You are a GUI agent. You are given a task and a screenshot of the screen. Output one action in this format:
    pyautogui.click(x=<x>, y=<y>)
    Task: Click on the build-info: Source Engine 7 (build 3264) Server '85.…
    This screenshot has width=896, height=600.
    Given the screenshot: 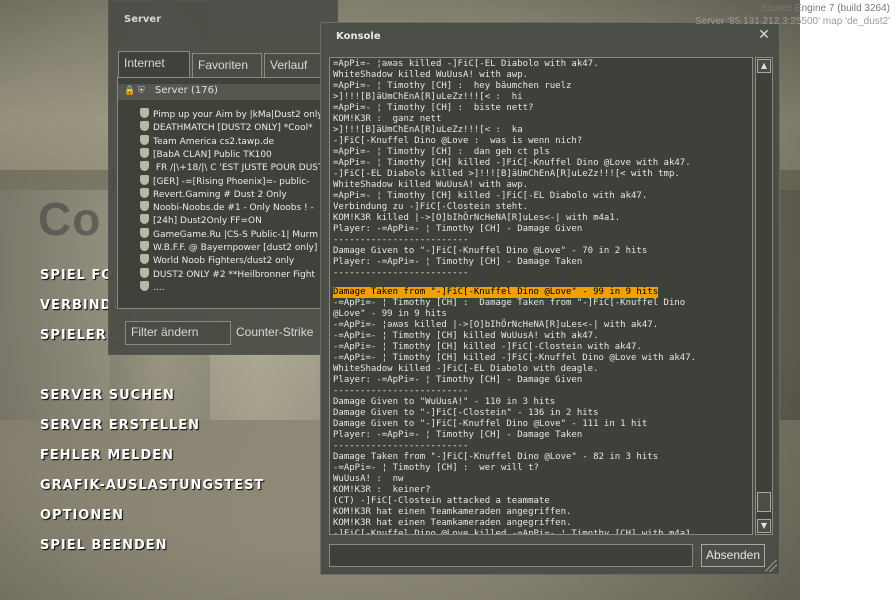 What is the action you would take?
    pyautogui.click(x=792, y=15)
    